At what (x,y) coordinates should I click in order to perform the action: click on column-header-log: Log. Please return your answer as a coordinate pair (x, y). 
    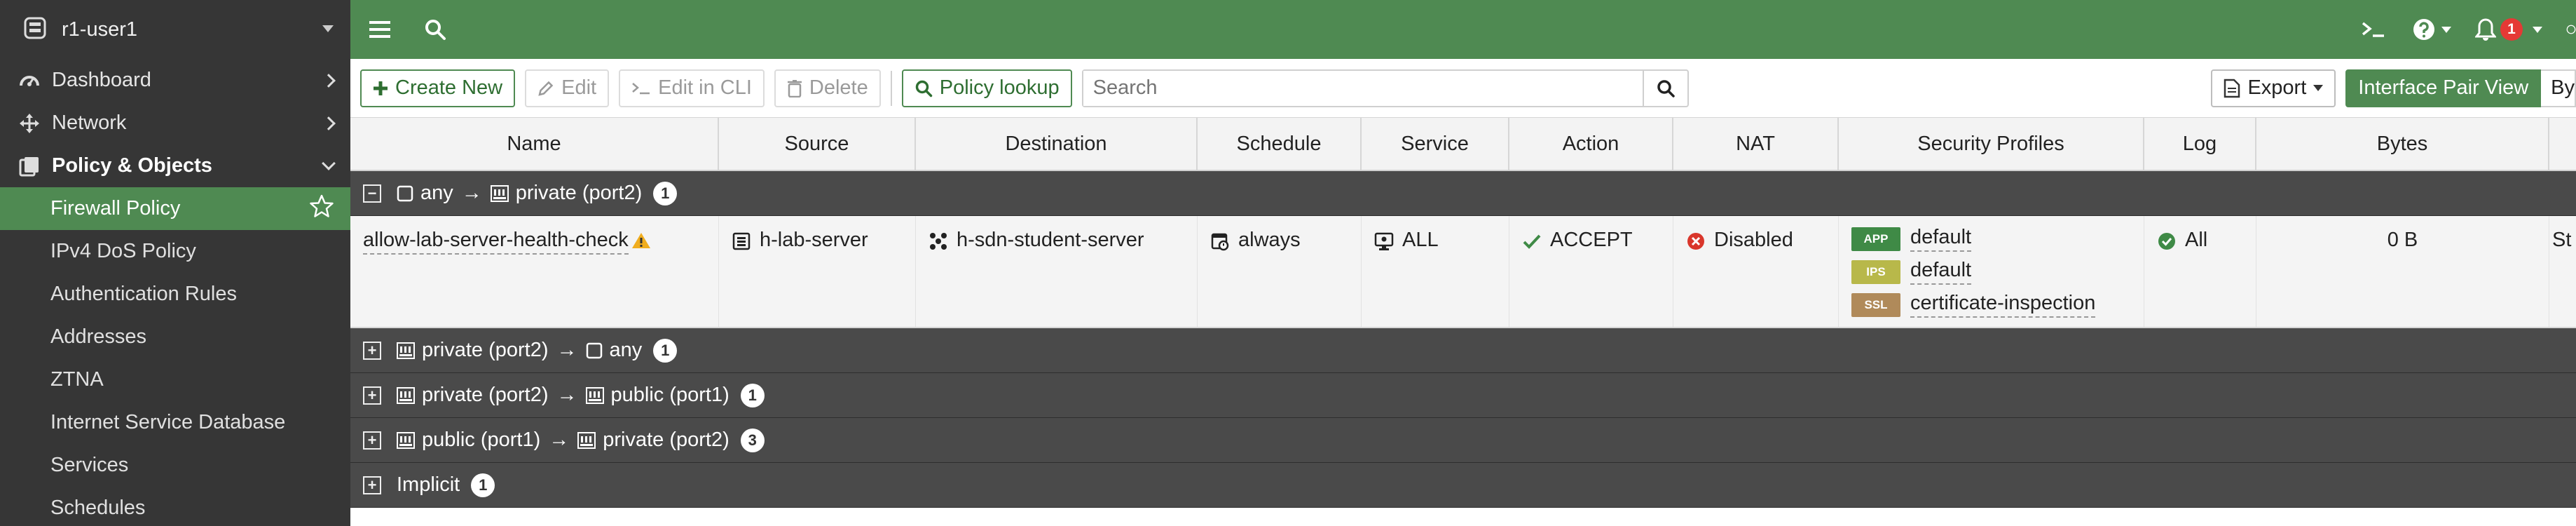
    Looking at the image, I should click on (2200, 144).